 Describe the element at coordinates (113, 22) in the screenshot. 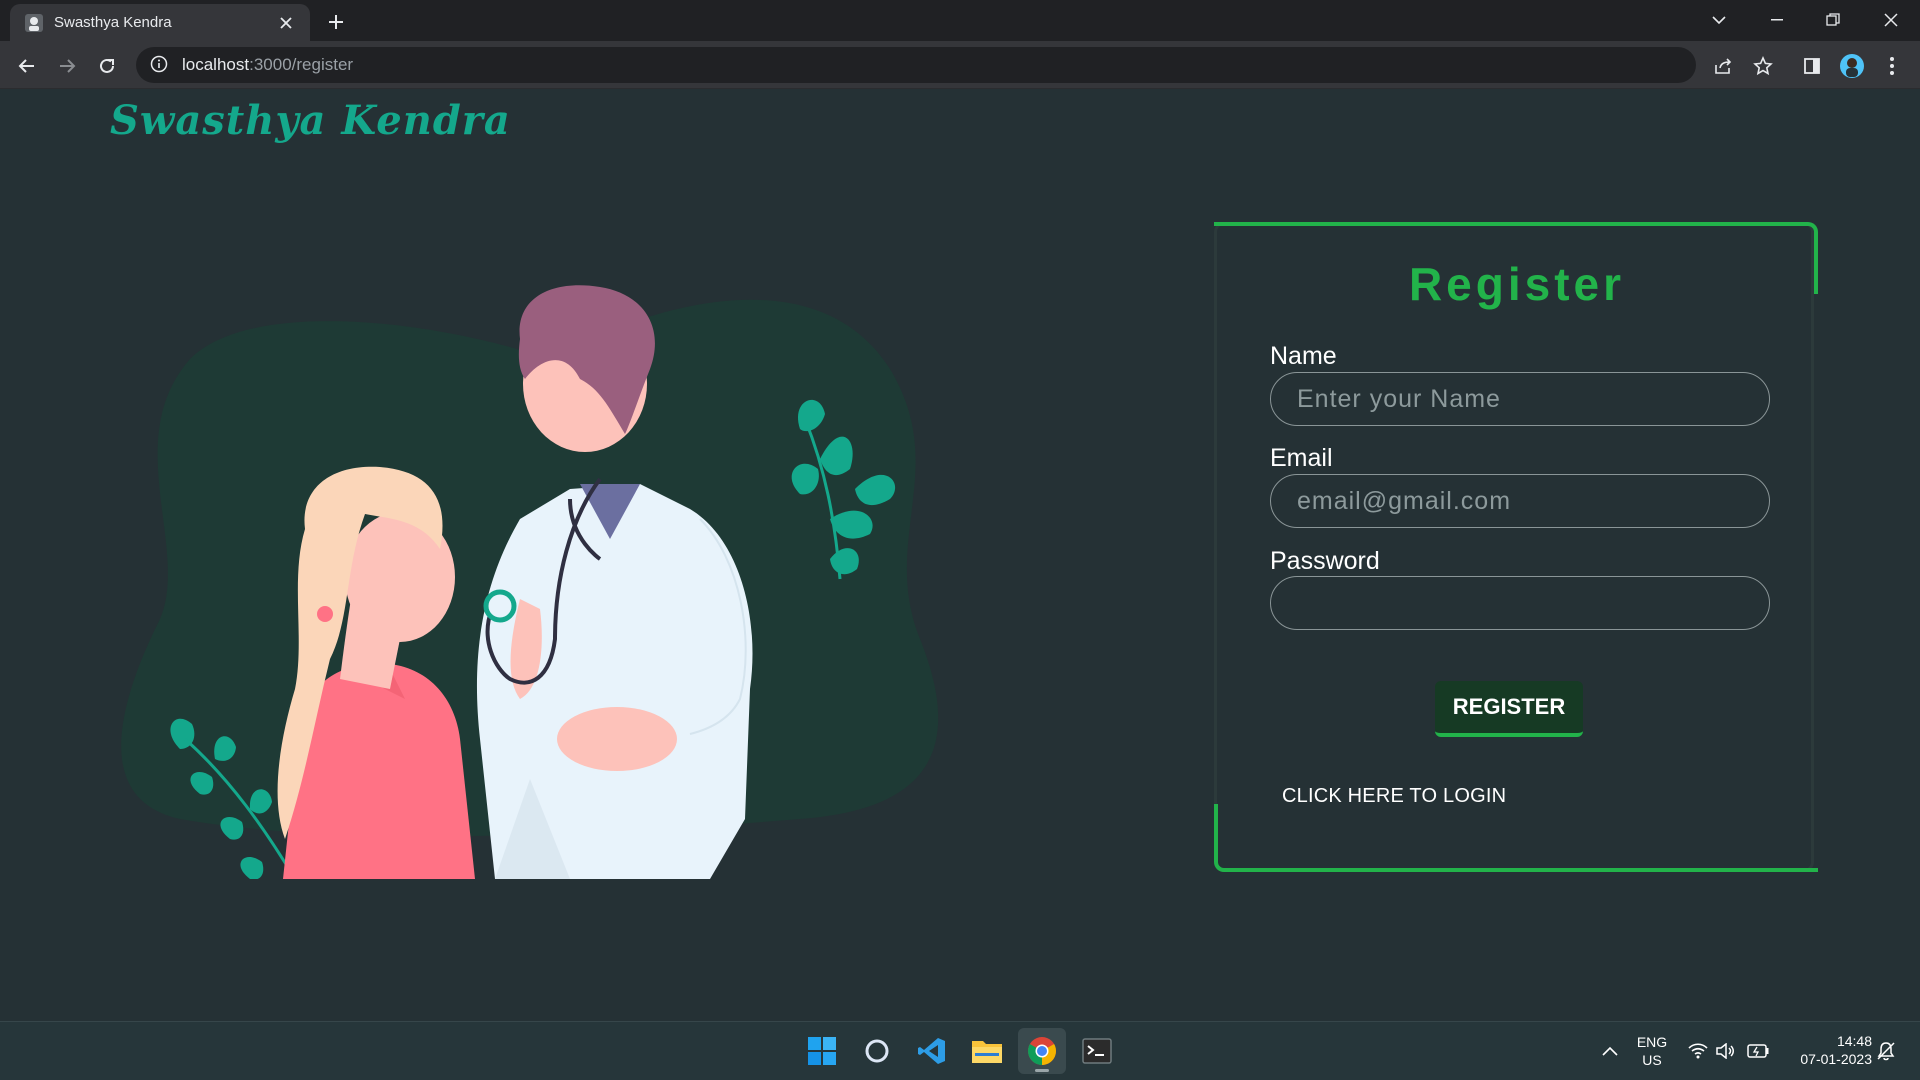

I see `tab-title: Swasthya Kendra` at that location.